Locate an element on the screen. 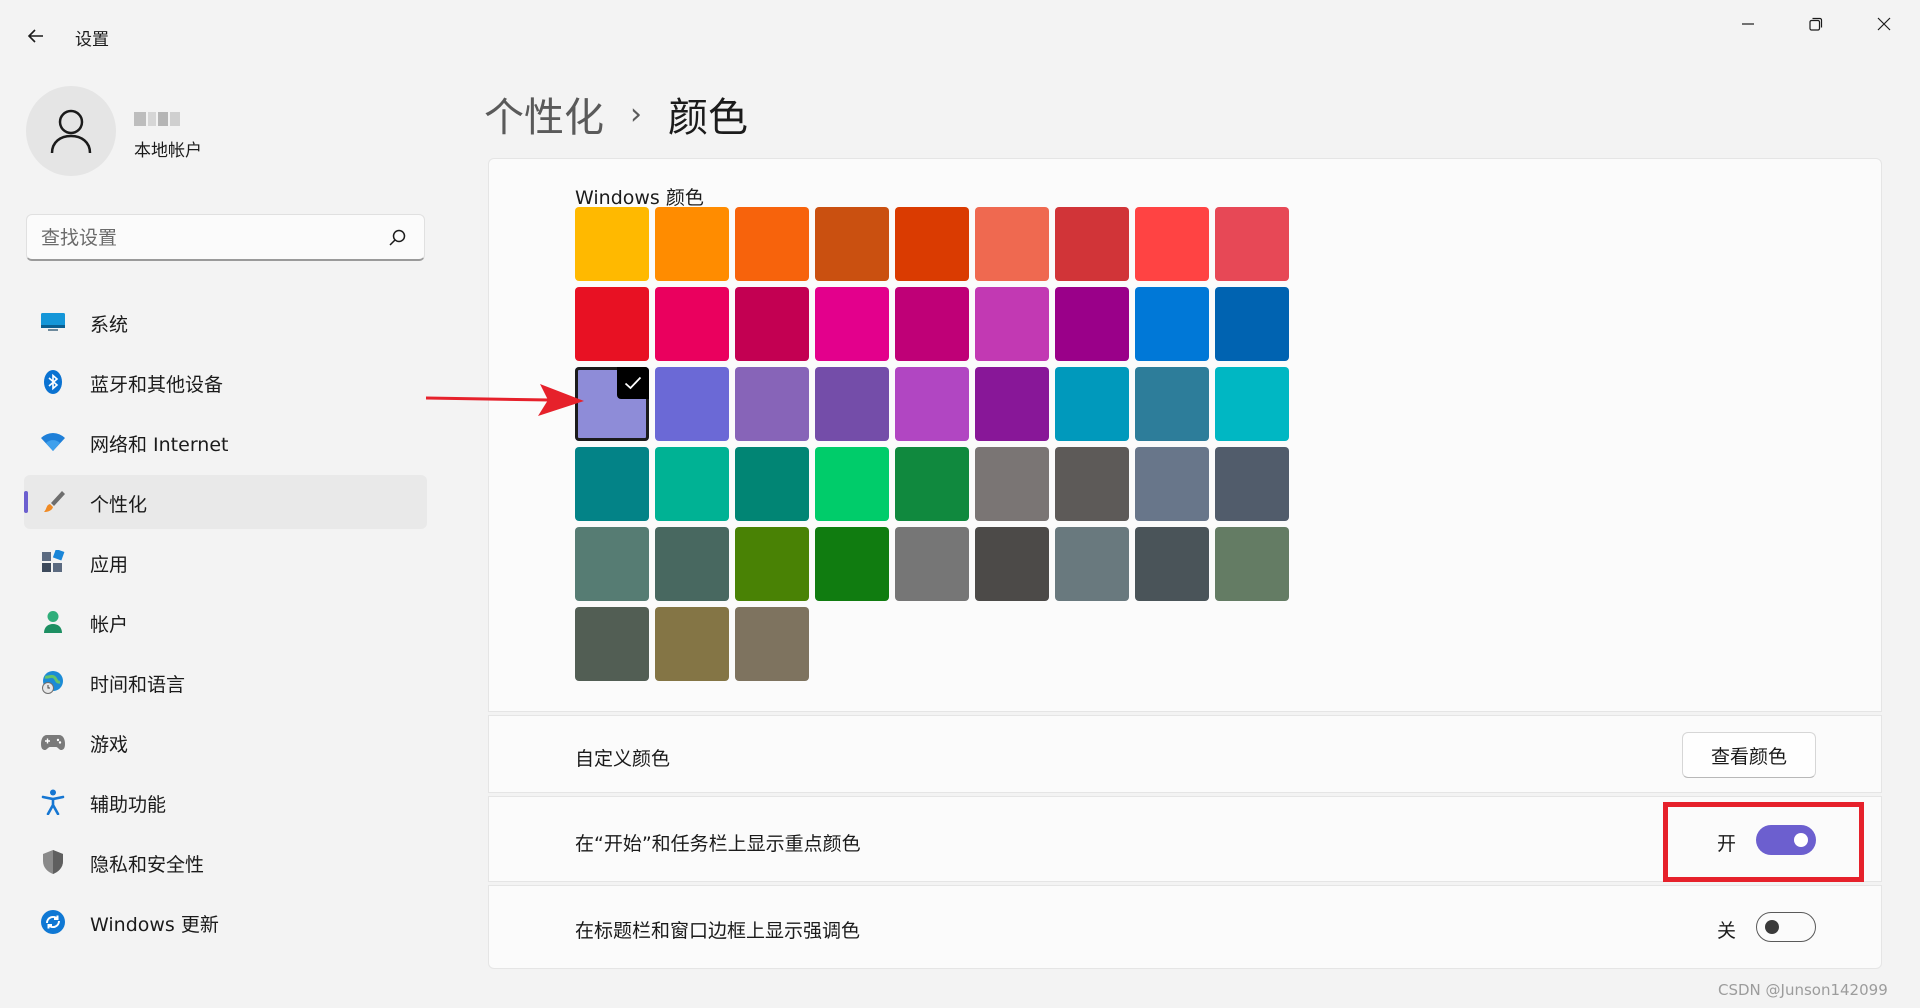 The image size is (1920, 1008). sidebar-item-label: 时间和语言 is located at coordinates (138, 685).